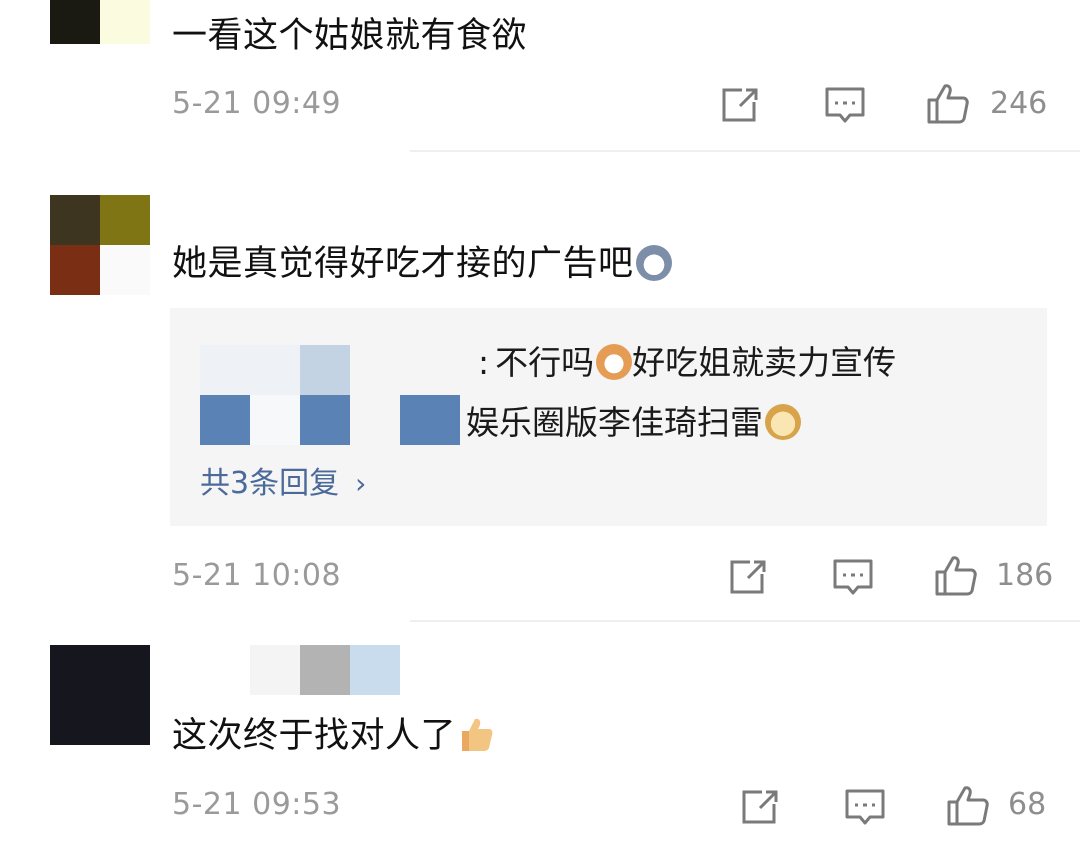  What do you see at coordinates (361, 483) in the screenshot?
I see `chevron-right-icon: ›` at bounding box center [361, 483].